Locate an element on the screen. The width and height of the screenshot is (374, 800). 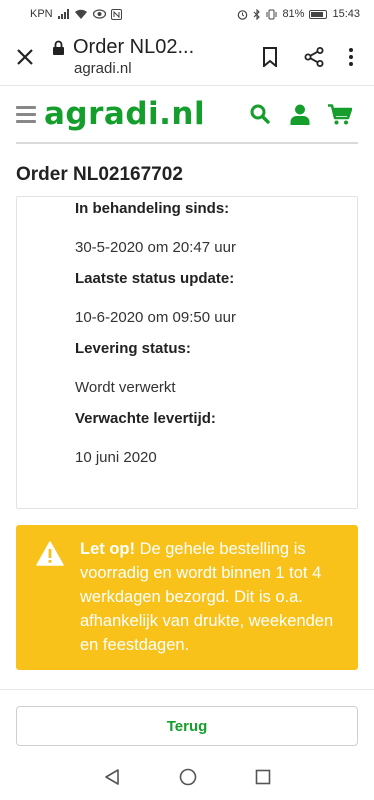
value-expected-delivery: 10 juni 2020 is located at coordinates (116, 457).